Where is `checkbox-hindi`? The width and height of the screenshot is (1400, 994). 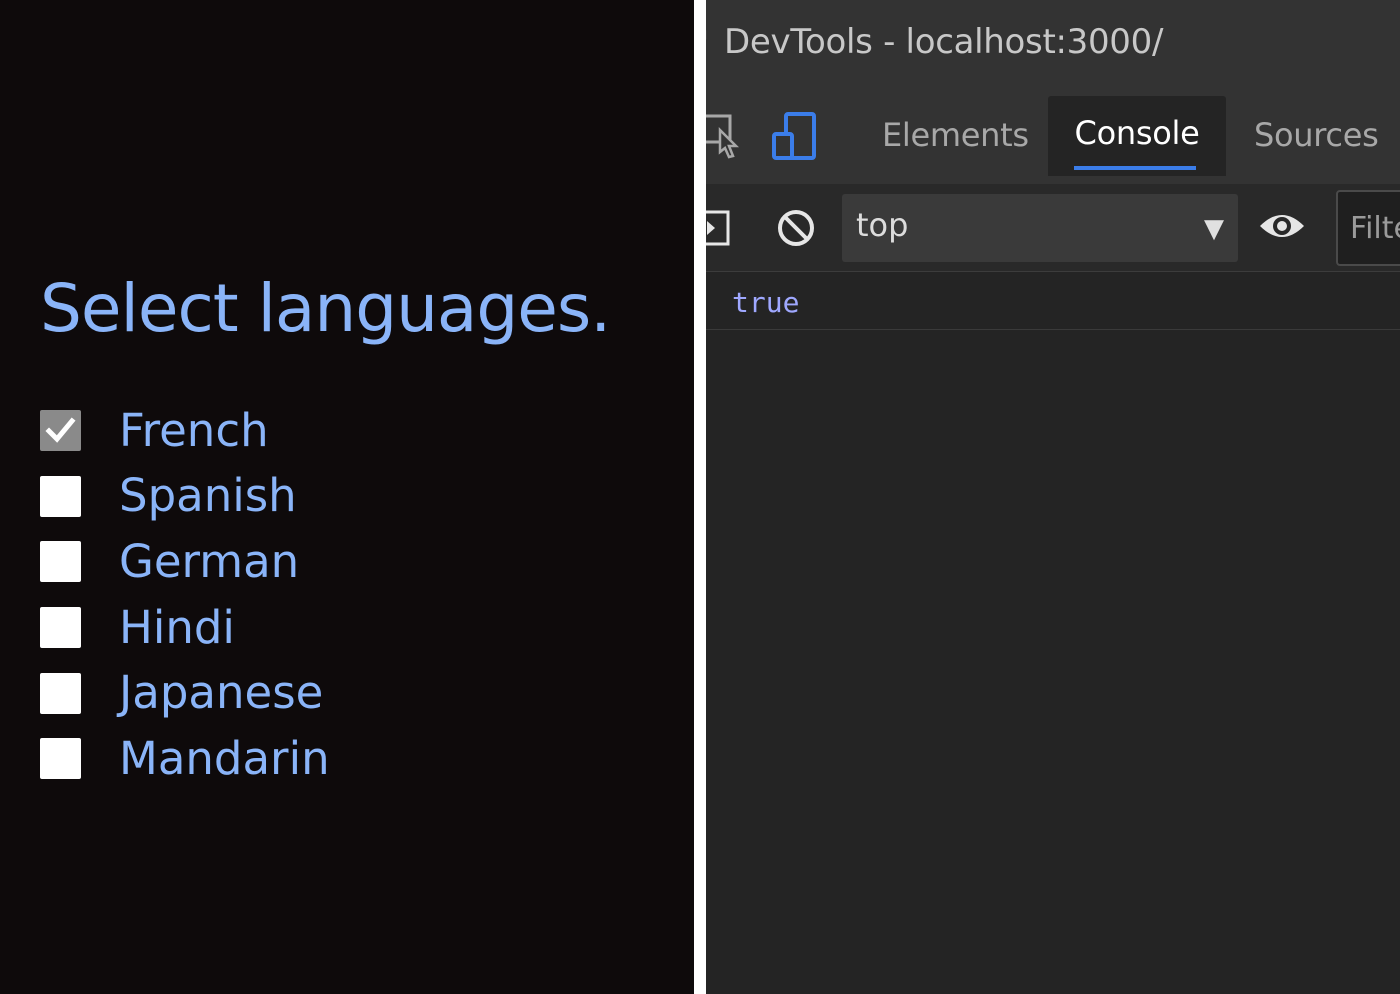 checkbox-hindi is located at coordinates (60, 628).